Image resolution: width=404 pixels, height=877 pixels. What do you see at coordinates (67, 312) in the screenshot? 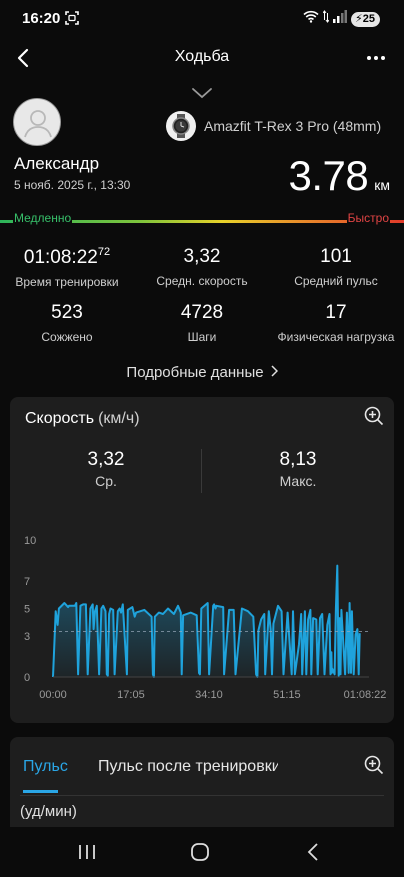
I see `stat-value: 523` at bounding box center [67, 312].